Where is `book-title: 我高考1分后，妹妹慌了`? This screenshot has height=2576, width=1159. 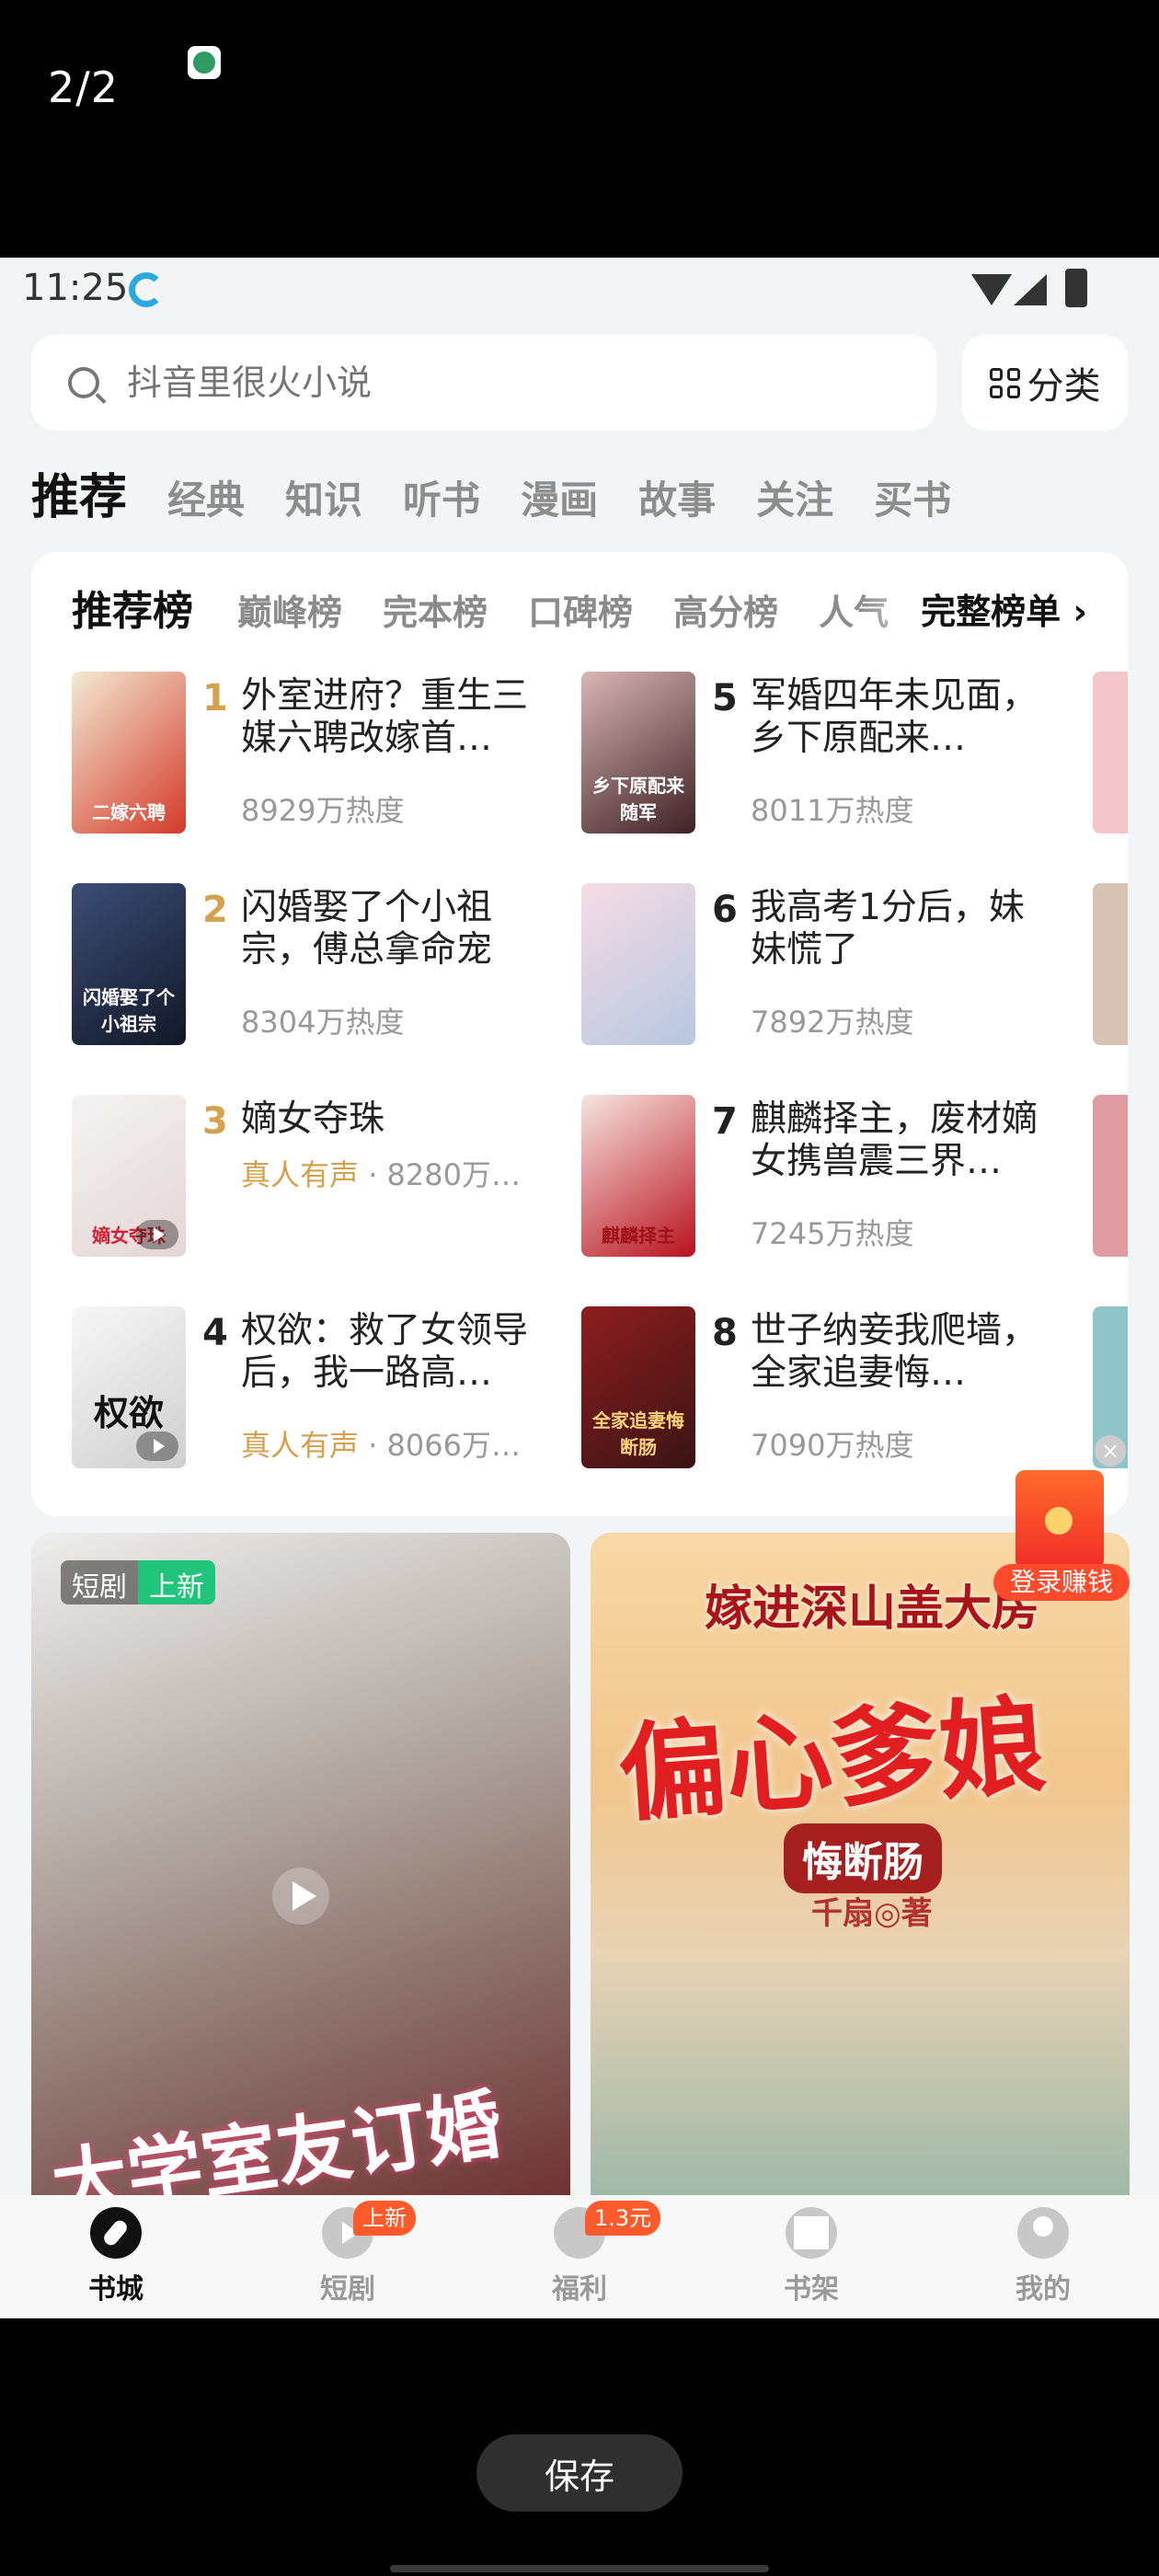
book-title: 我高考1分后，妹妹慌了 is located at coordinates (888, 929).